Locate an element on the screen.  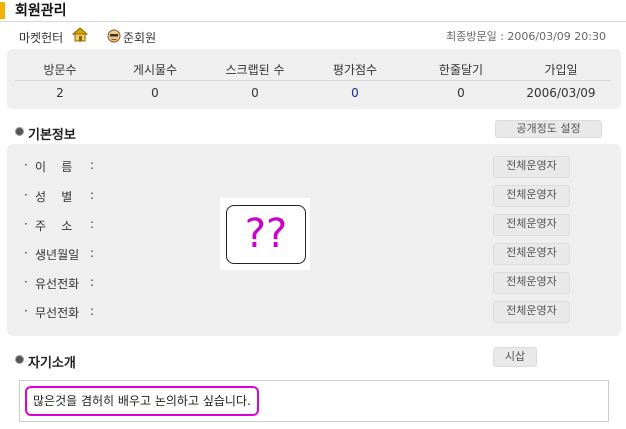
stat-label-posts: 게시물수 is located at coordinates (155, 70).